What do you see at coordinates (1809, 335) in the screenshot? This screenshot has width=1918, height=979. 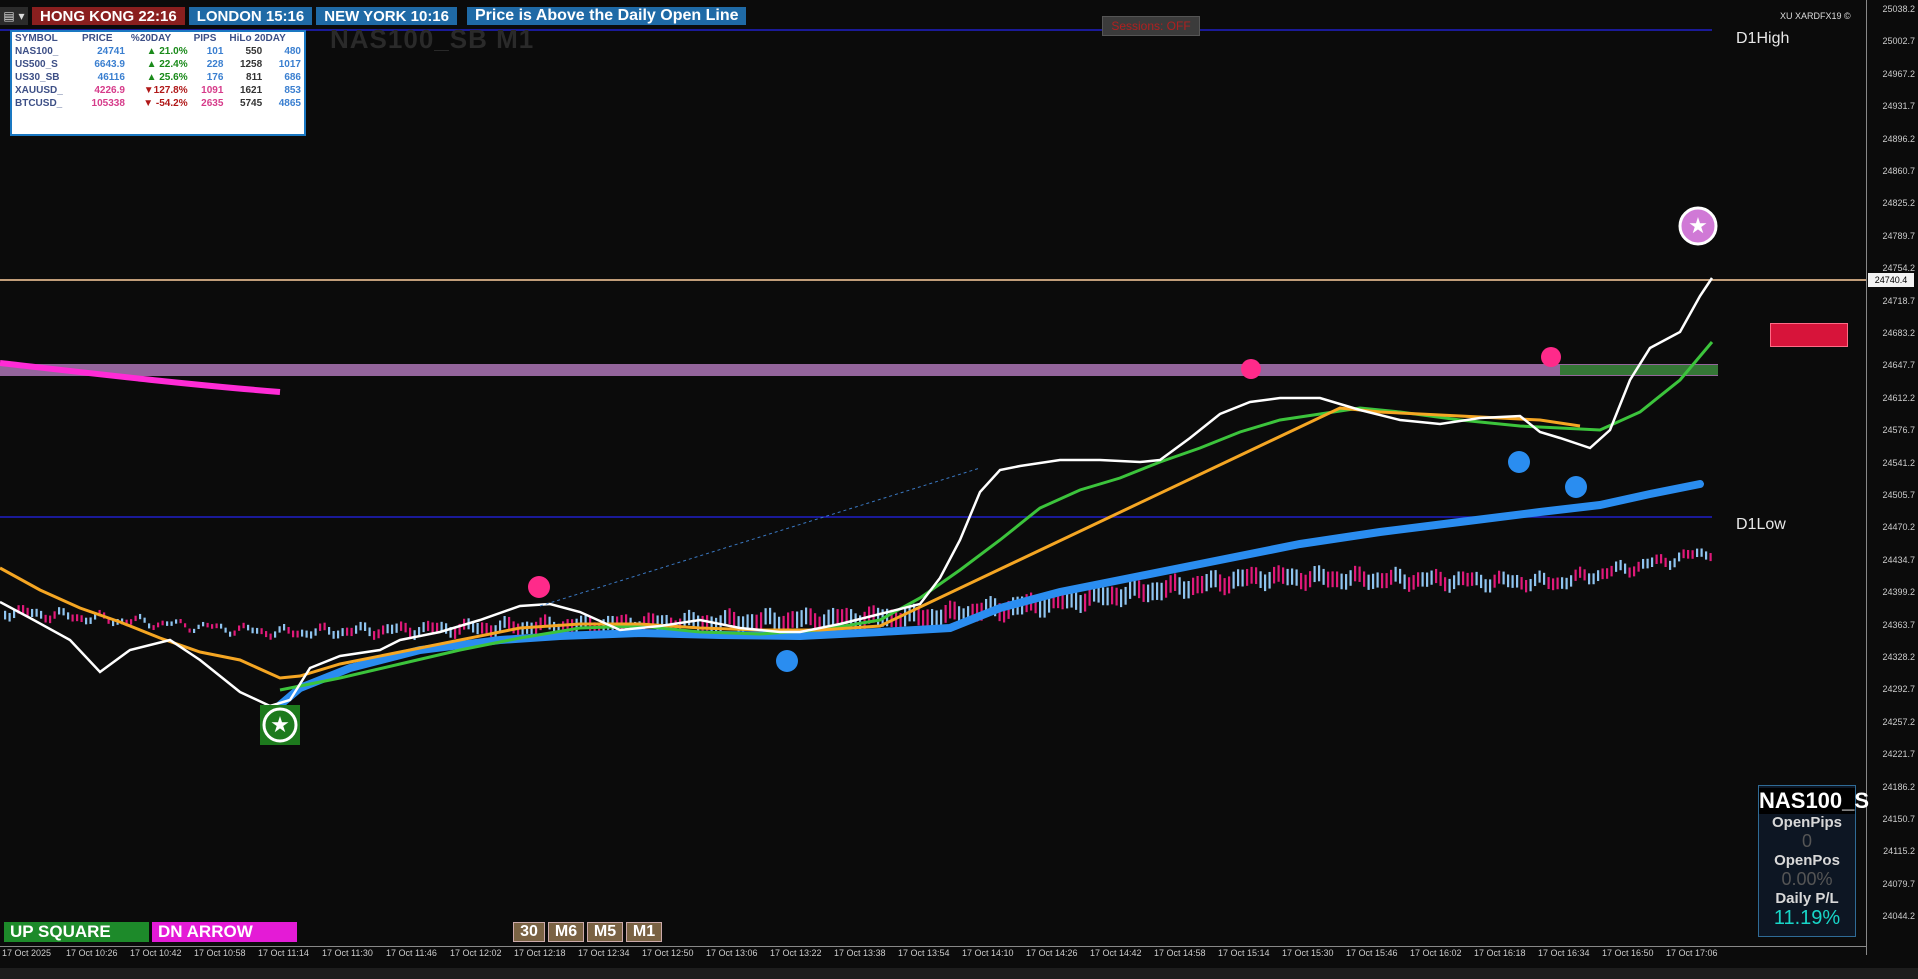 I see `alert-box` at bounding box center [1809, 335].